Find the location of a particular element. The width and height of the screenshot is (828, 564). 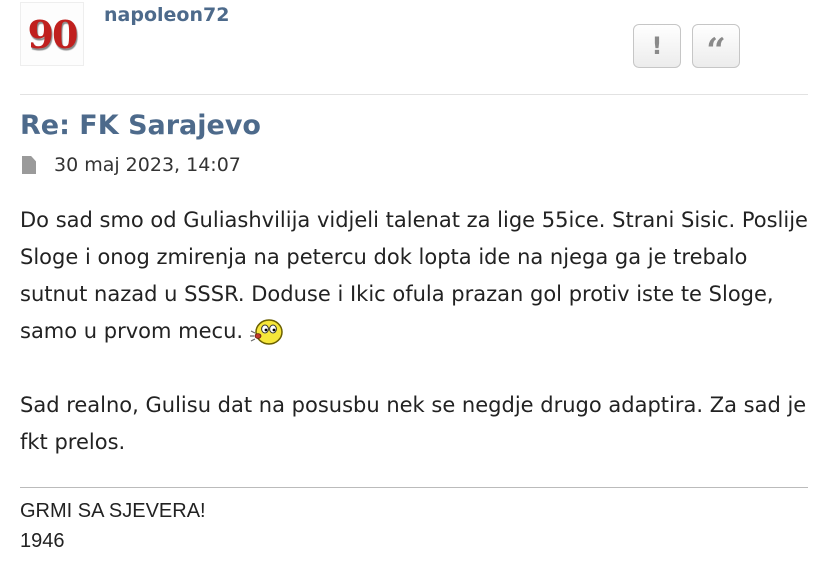

signature-divider is located at coordinates (414, 487).